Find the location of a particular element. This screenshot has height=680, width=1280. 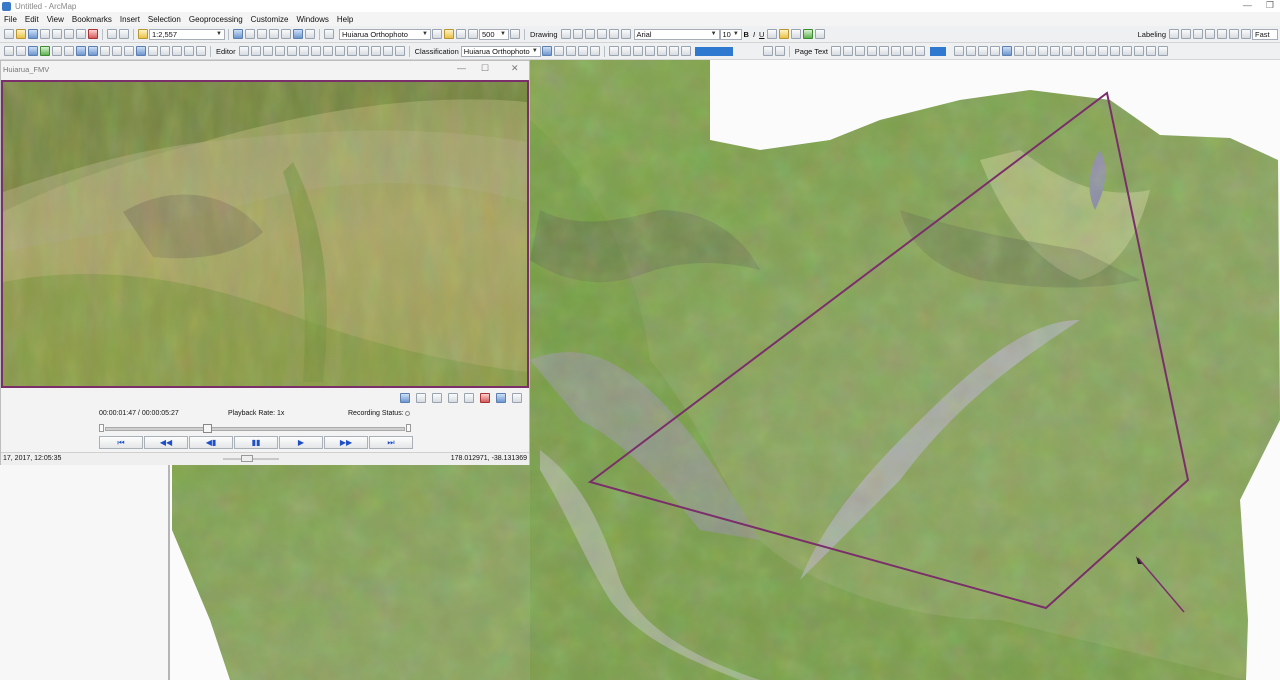

close-icon: ✕ is located at coordinates (515, 68).